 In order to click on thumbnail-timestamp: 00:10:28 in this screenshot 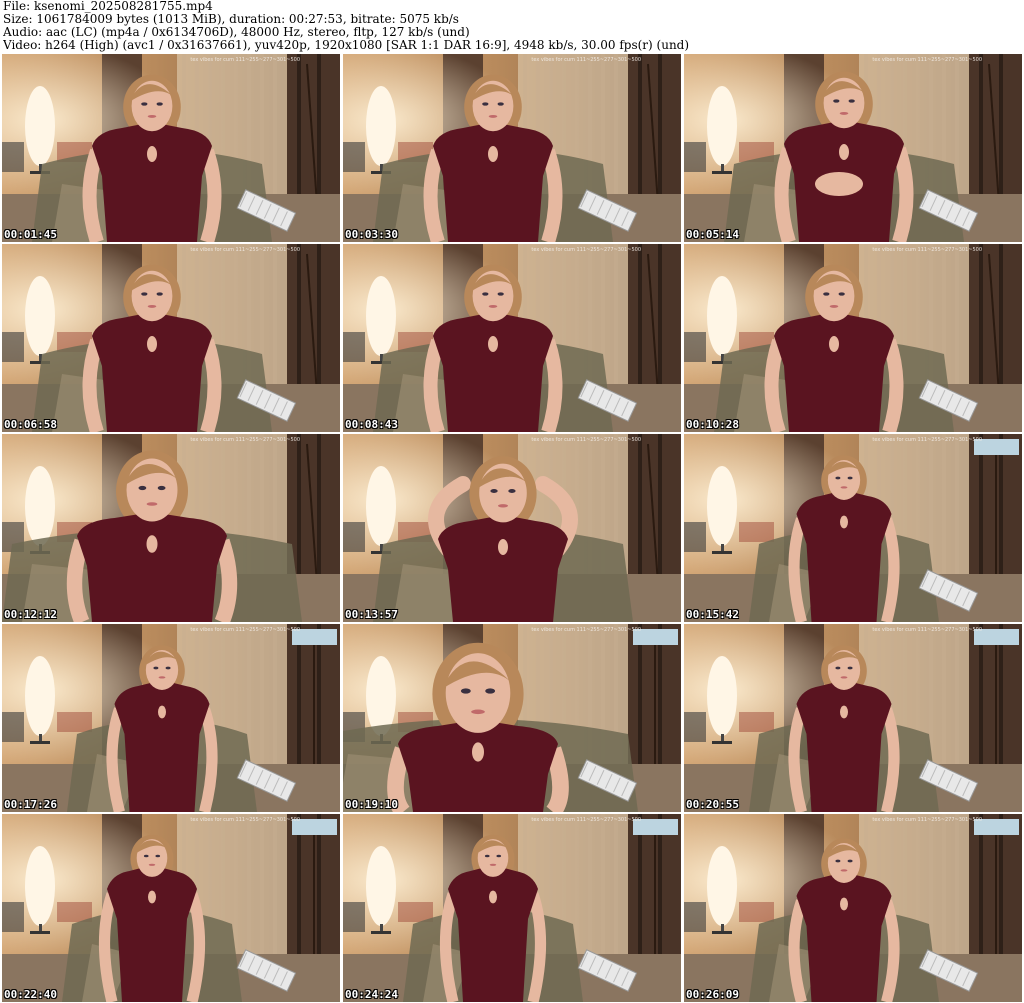, I will do `click(712, 424)`.